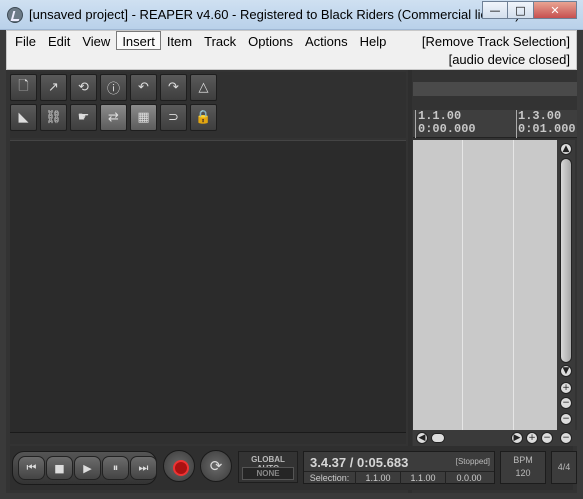  I want to click on redo-icon: ↷, so click(173, 87).